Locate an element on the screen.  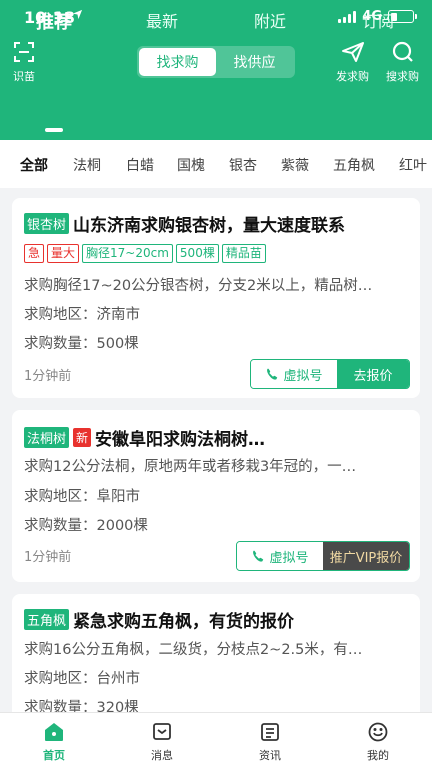
search-purchase-button: 搜求购 is located at coordinates (402, 62).